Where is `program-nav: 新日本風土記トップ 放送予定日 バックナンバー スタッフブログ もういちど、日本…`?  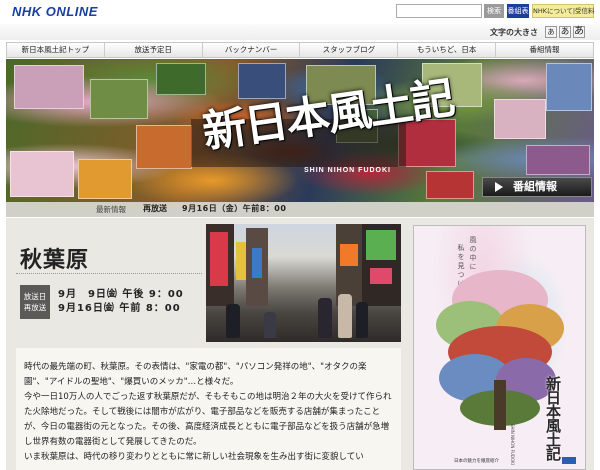
program-nav: 新日本風土記トップ 放送予定日 バックナンバー スタッフブログ もういちど、日本… is located at coordinates (300, 50).